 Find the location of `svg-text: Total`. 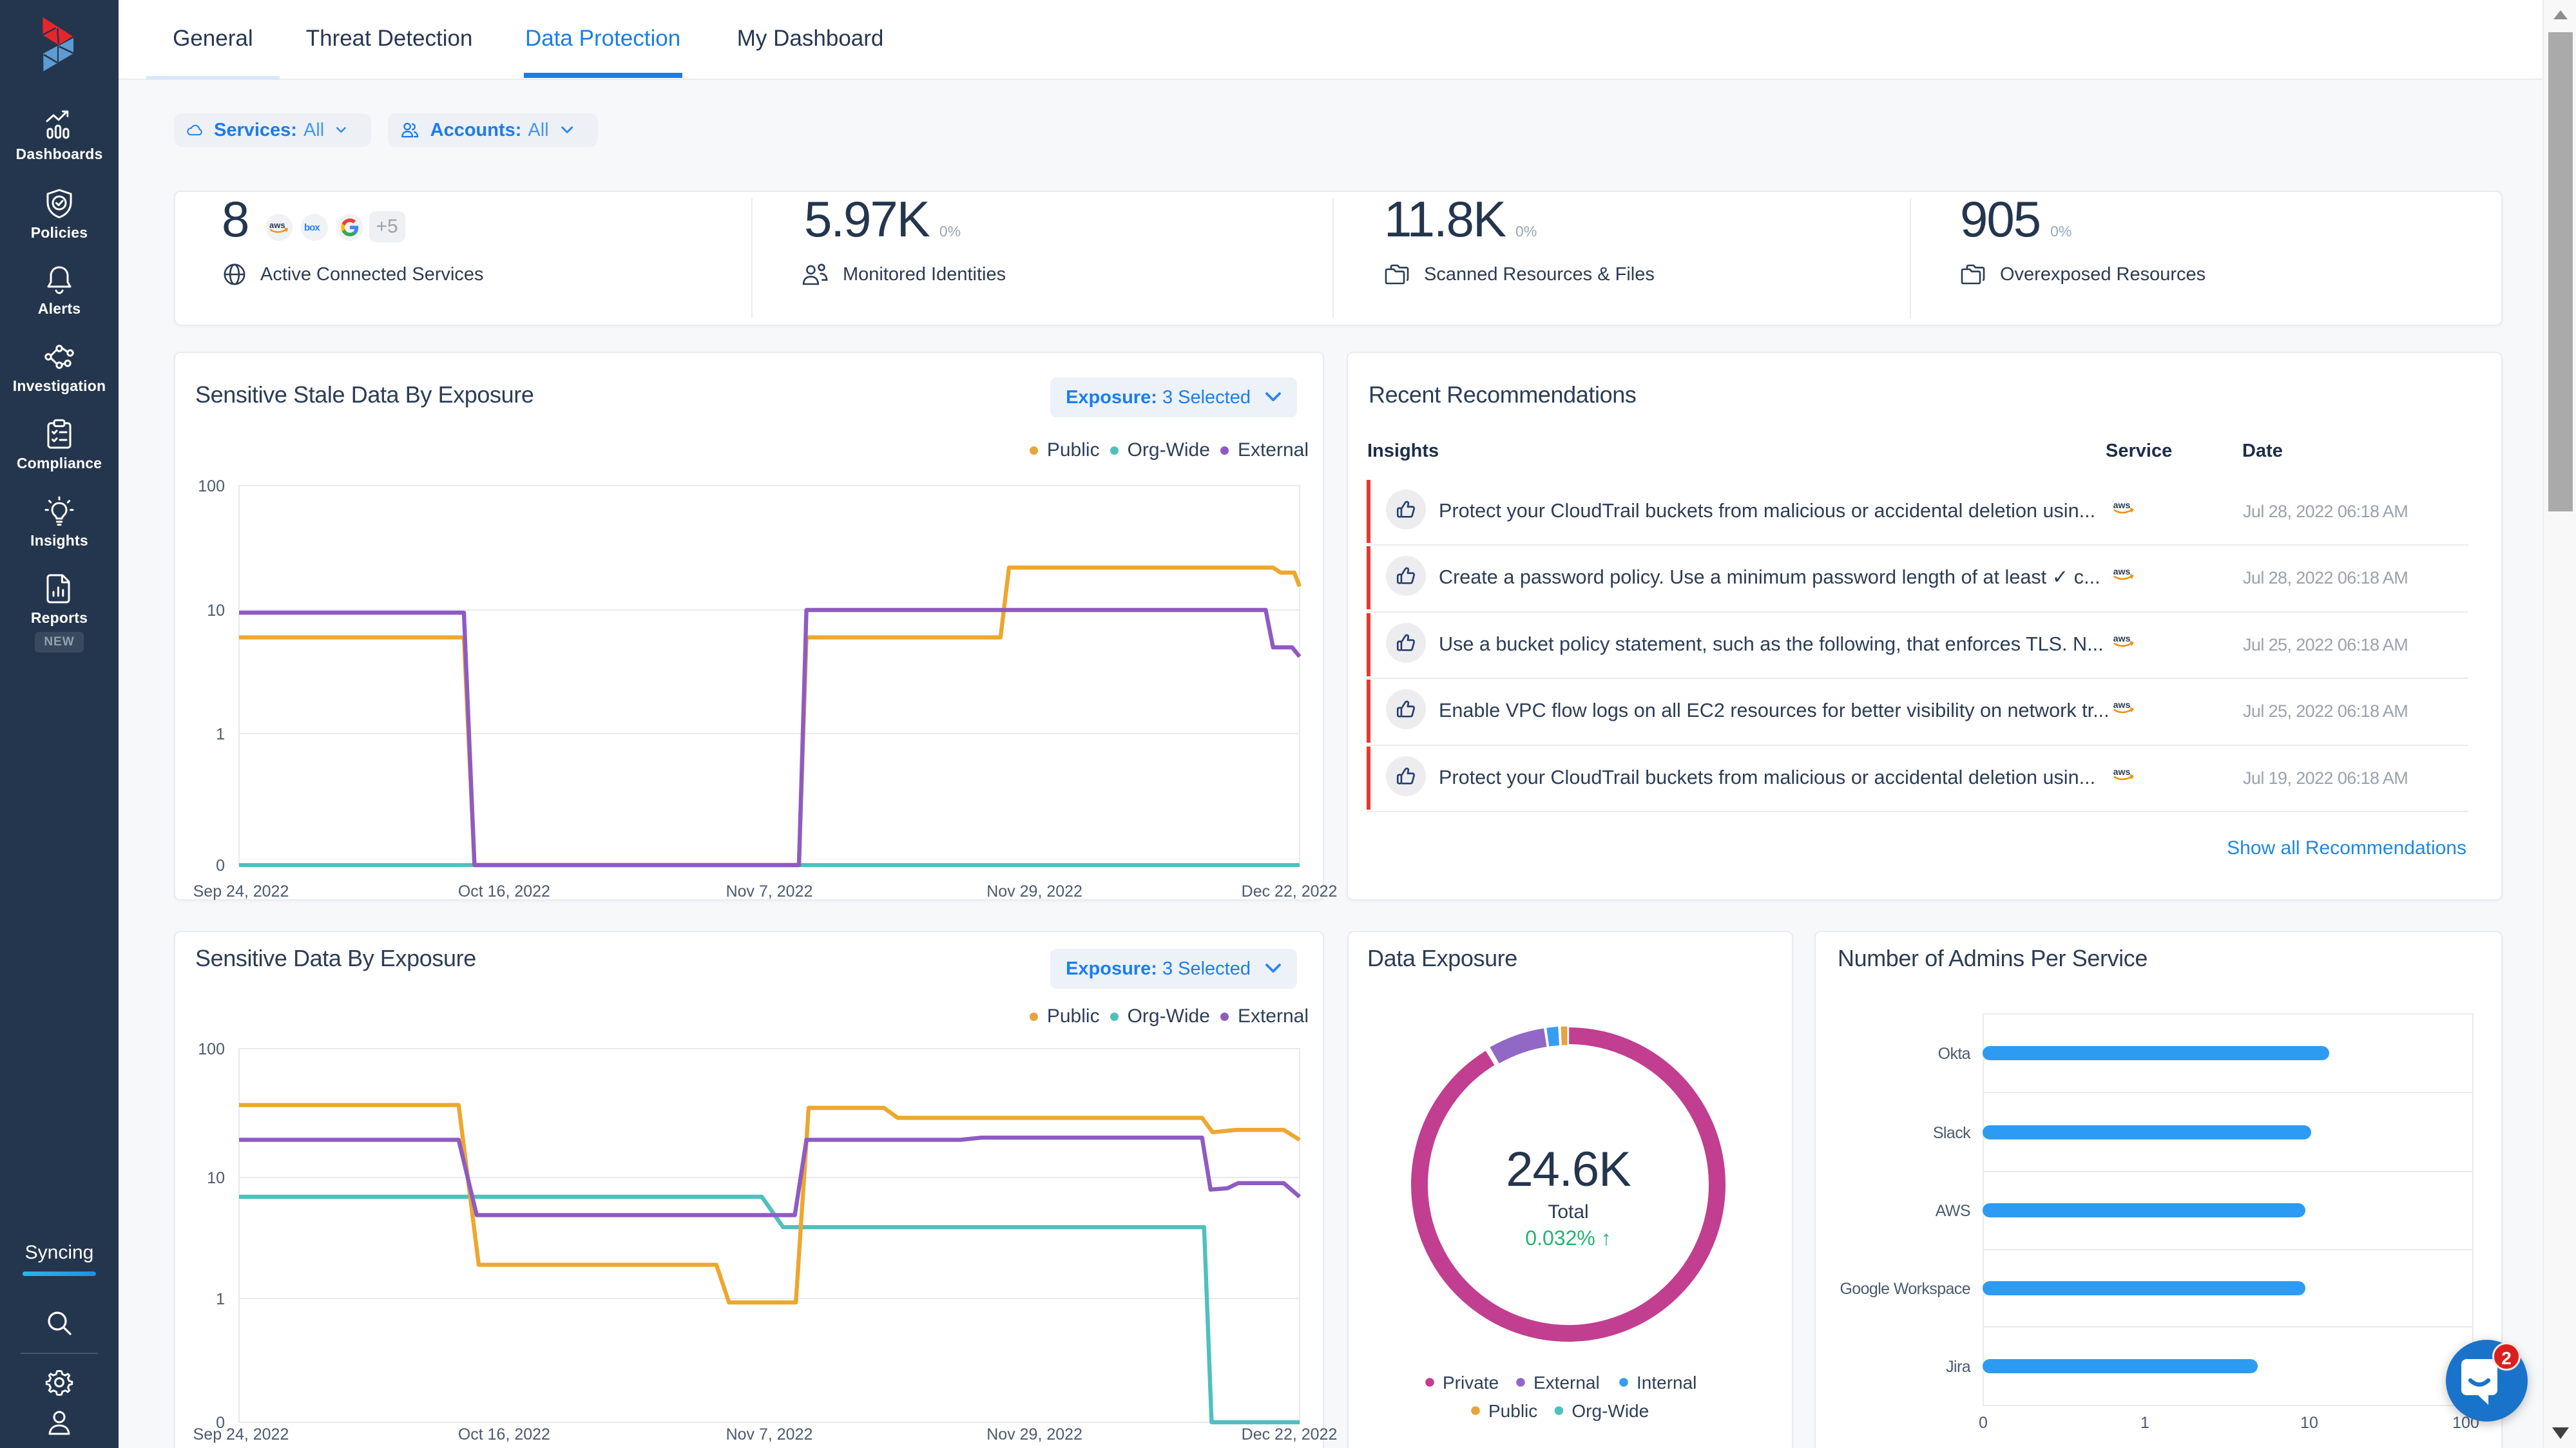

svg-text: Total is located at coordinates (1568, 1212).